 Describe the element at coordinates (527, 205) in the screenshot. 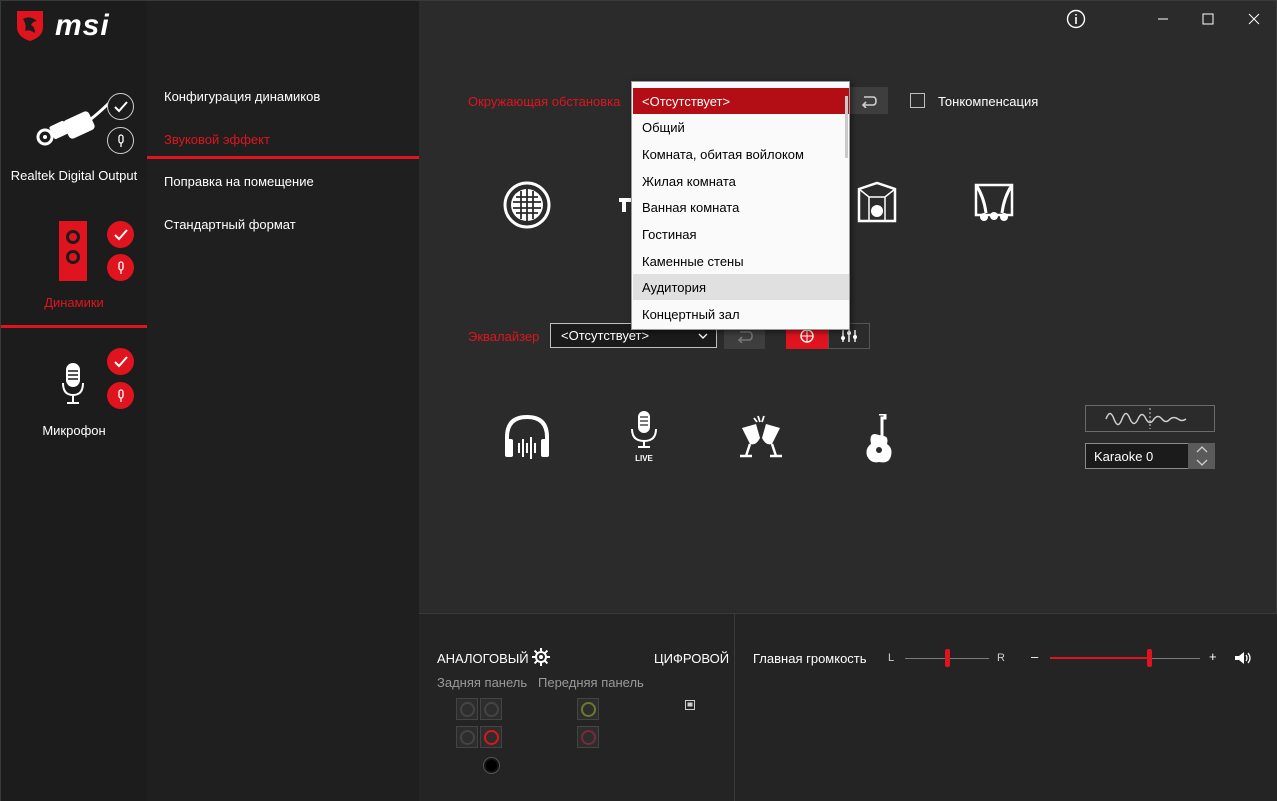

I see `environment-generic-icon` at that location.